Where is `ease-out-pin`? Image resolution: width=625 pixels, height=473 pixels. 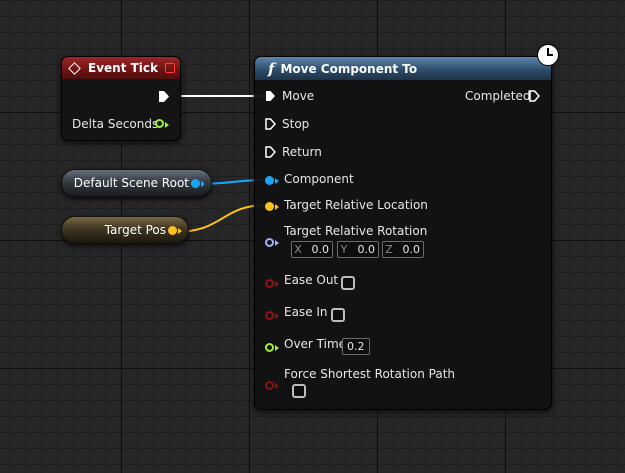
ease-out-pin is located at coordinates (269, 283).